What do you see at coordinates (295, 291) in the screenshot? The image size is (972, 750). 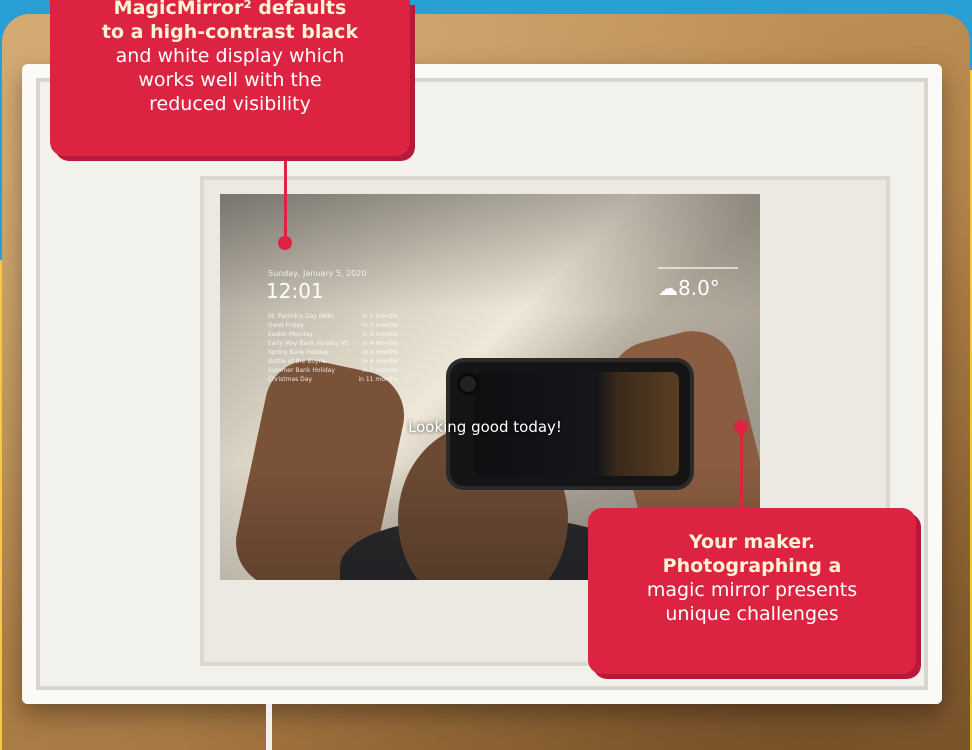 I see `mirror-time: 12:01` at bounding box center [295, 291].